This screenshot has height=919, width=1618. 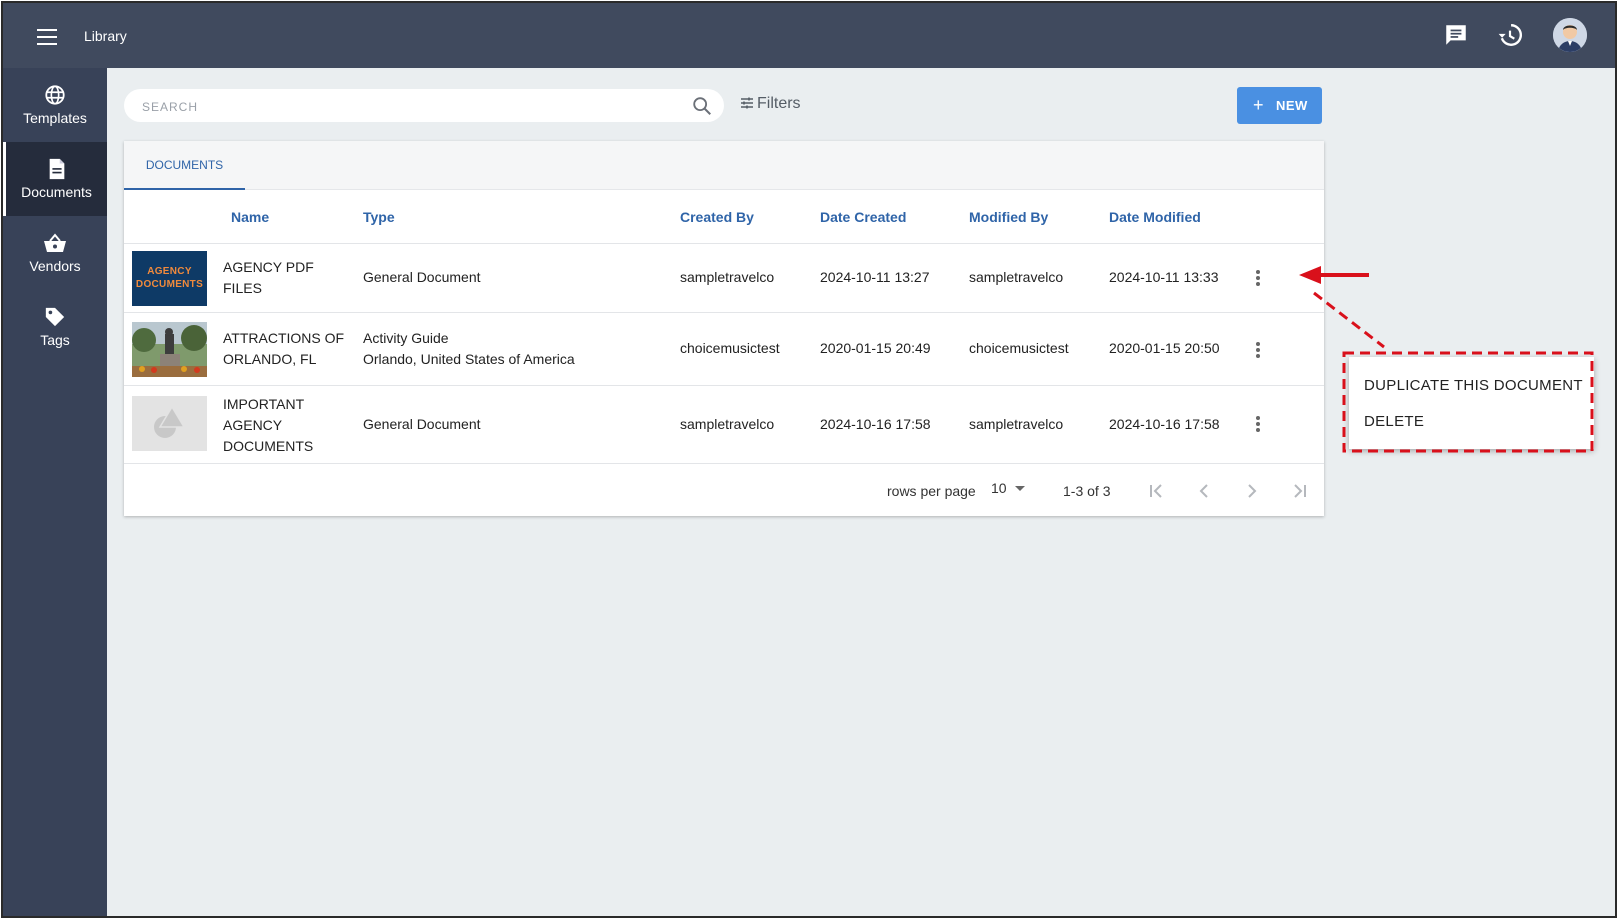 I want to click on search-input, so click(x=402, y=107).